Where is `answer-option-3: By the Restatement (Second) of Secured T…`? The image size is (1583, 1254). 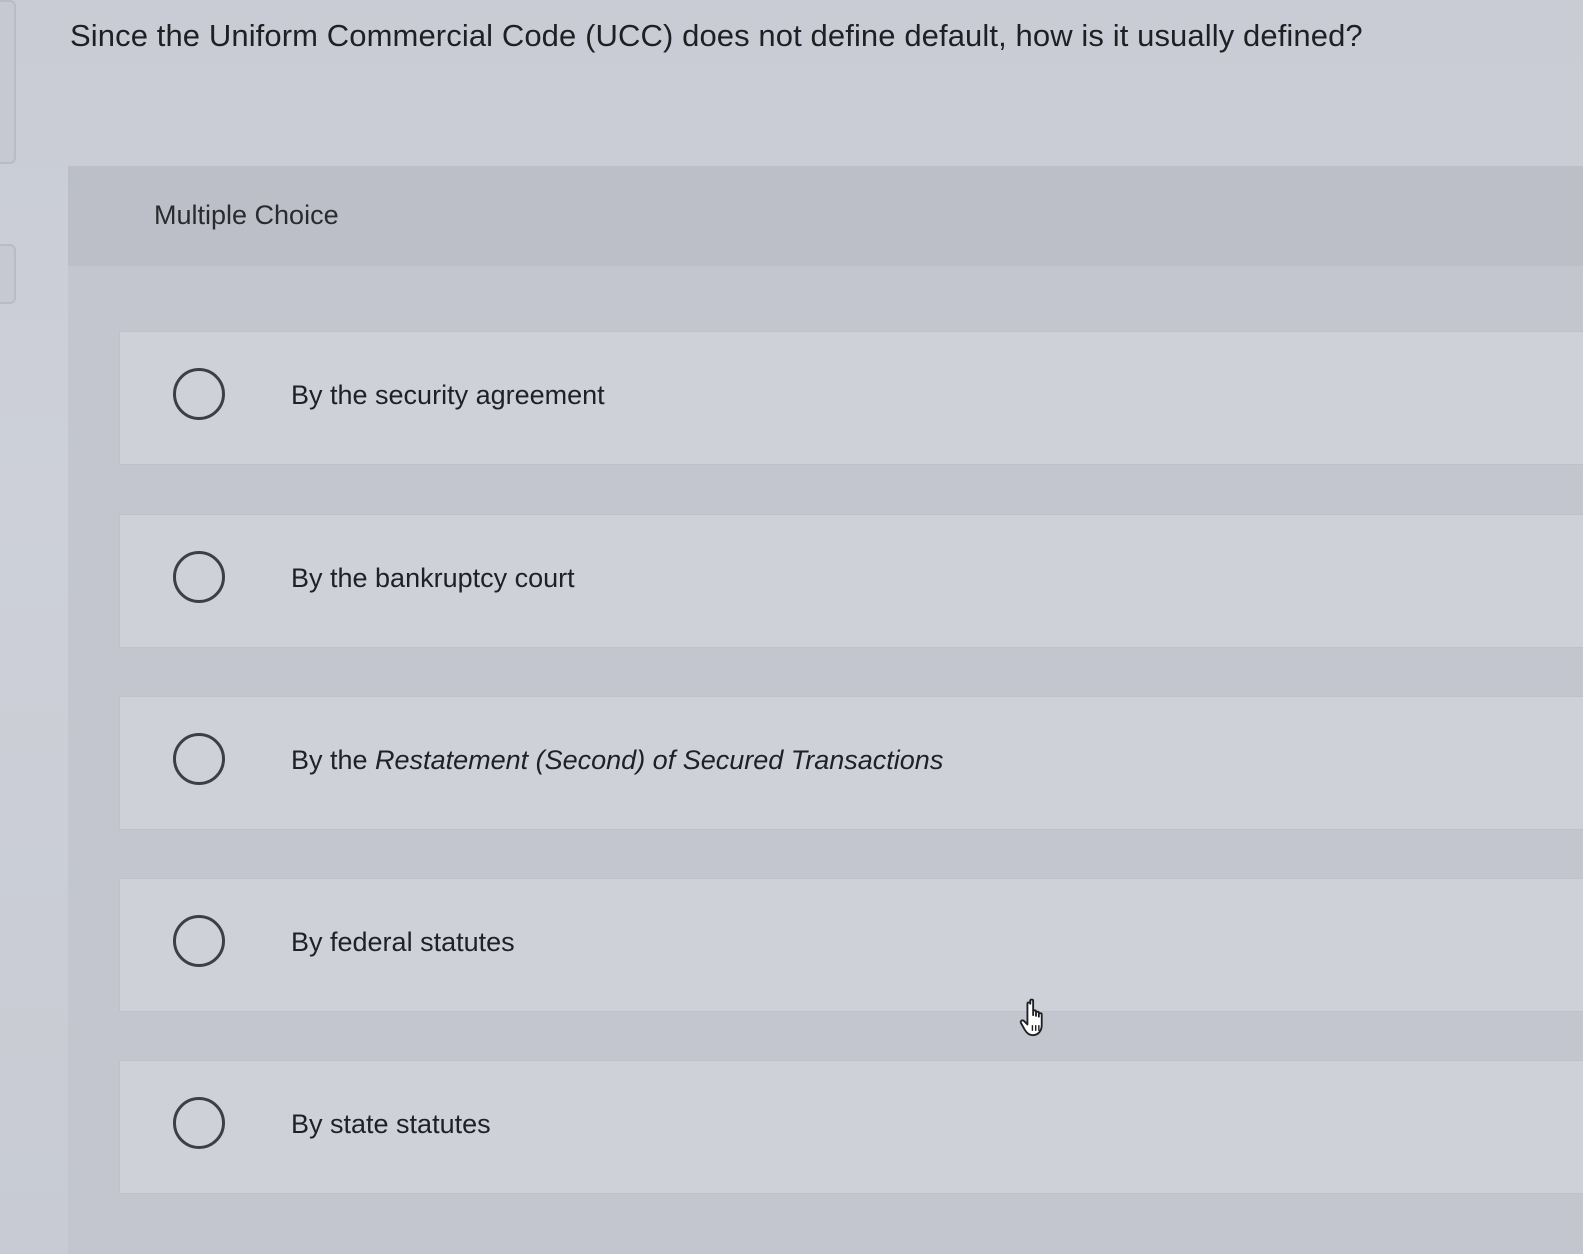
answer-option-3: By the Restatement (Second) of Secured T… is located at coordinates (851, 763).